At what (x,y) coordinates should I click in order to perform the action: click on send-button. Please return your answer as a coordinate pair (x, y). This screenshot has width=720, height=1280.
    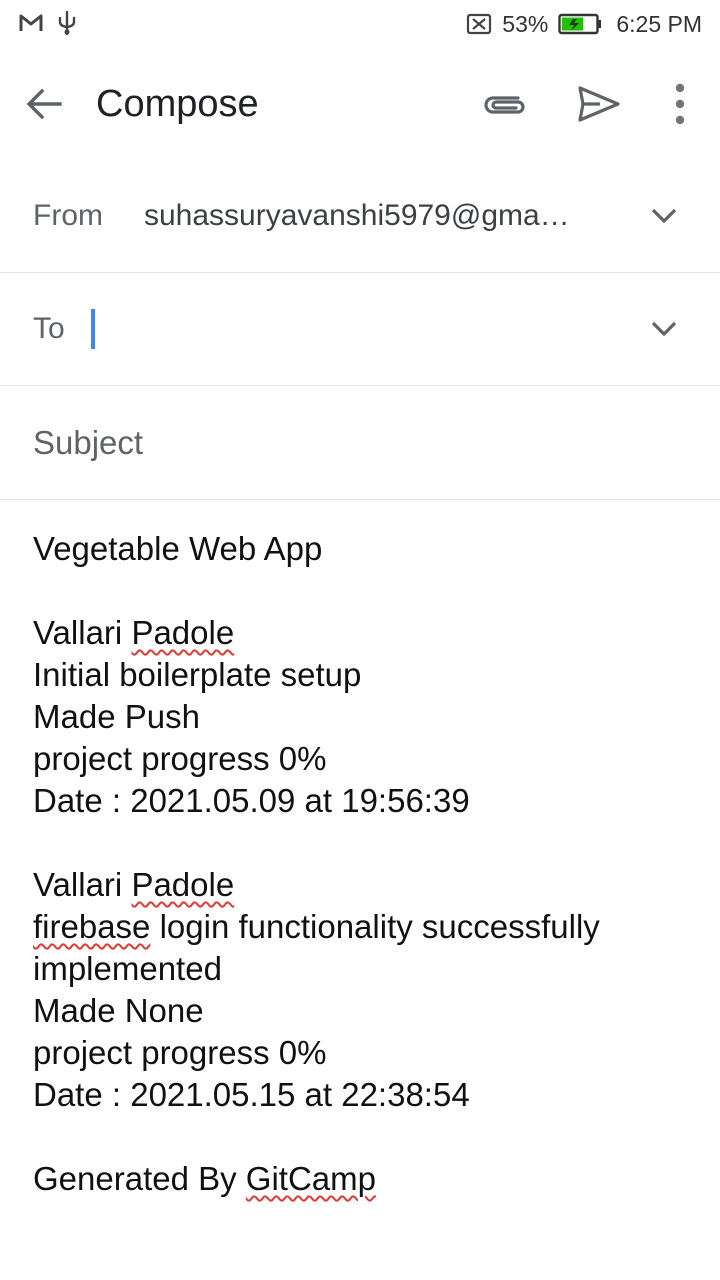
    Looking at the image, I should click on (599, 104).